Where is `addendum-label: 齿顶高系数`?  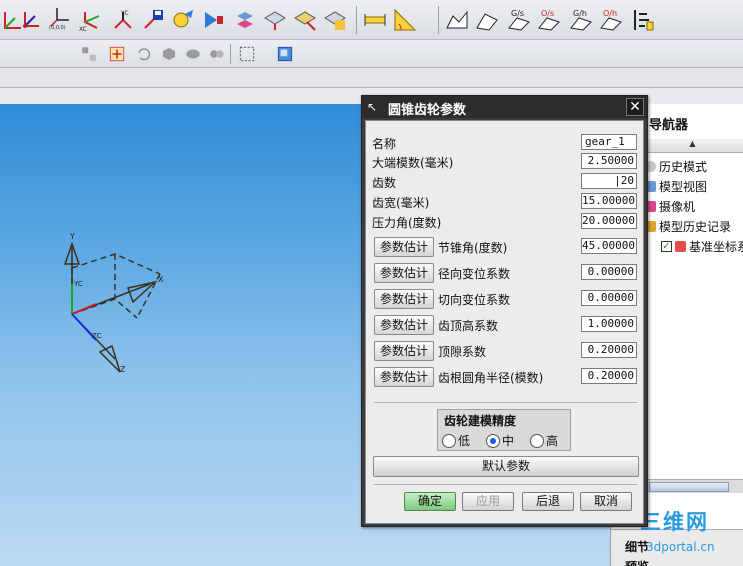
addendum-label: 齿顶高系数 is located at coordinates (468, 326).